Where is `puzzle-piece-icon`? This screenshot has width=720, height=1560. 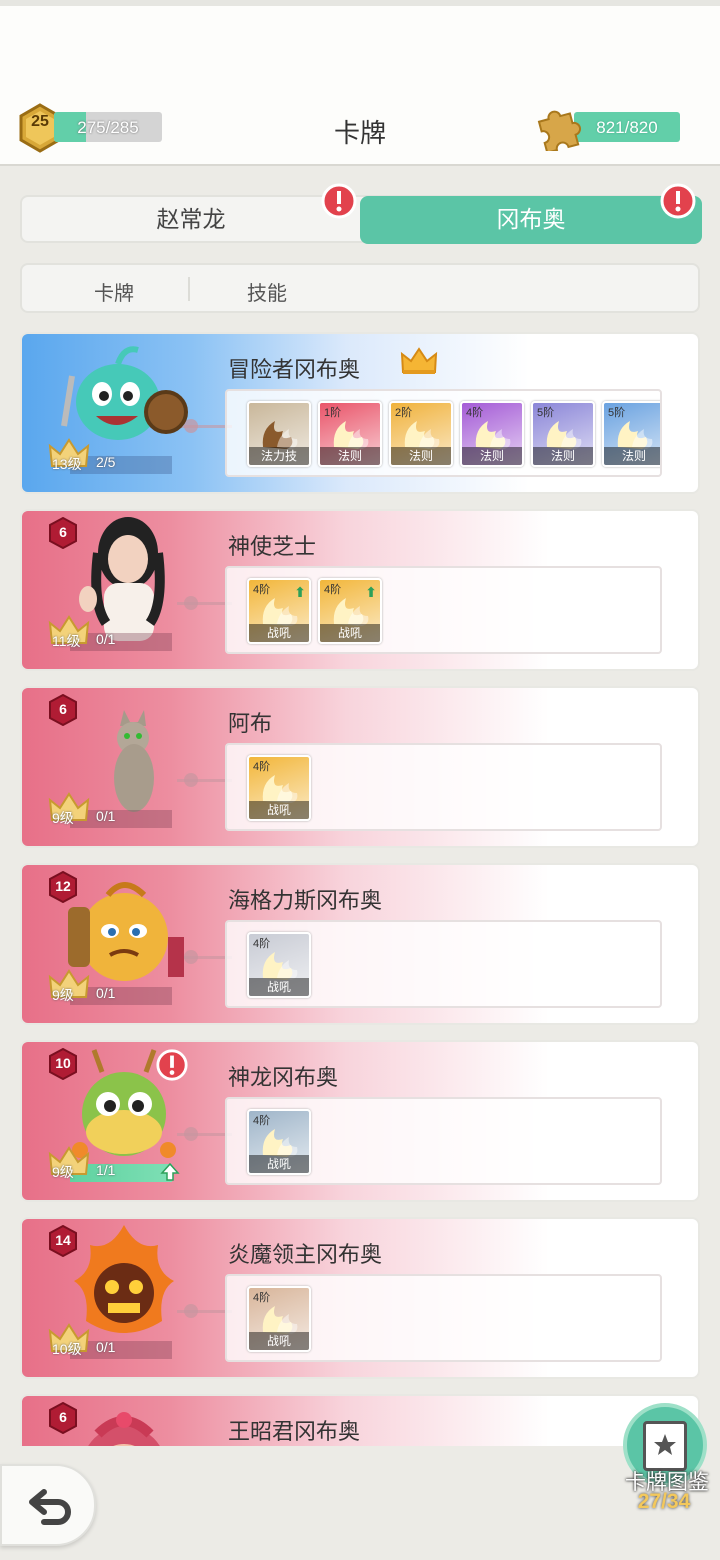
puzzle-piece-icon is located at coordinates (559, 130).